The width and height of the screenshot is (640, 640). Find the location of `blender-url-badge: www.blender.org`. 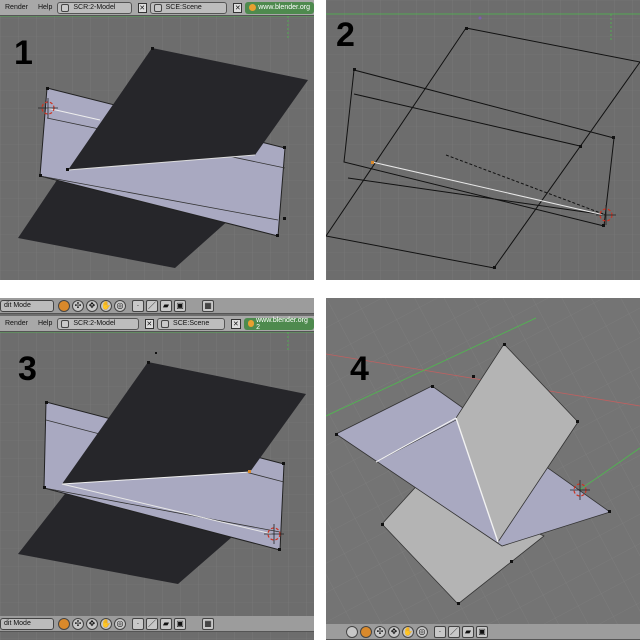

blender-url-badge: www.blender.org is located at coordinates (279, 7).